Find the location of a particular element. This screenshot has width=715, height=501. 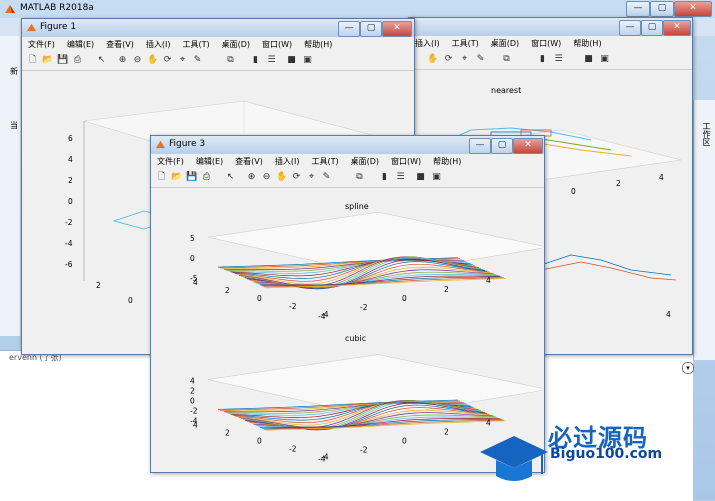

current-folder-panel: 新 当 is located at coordinates (10, 186).